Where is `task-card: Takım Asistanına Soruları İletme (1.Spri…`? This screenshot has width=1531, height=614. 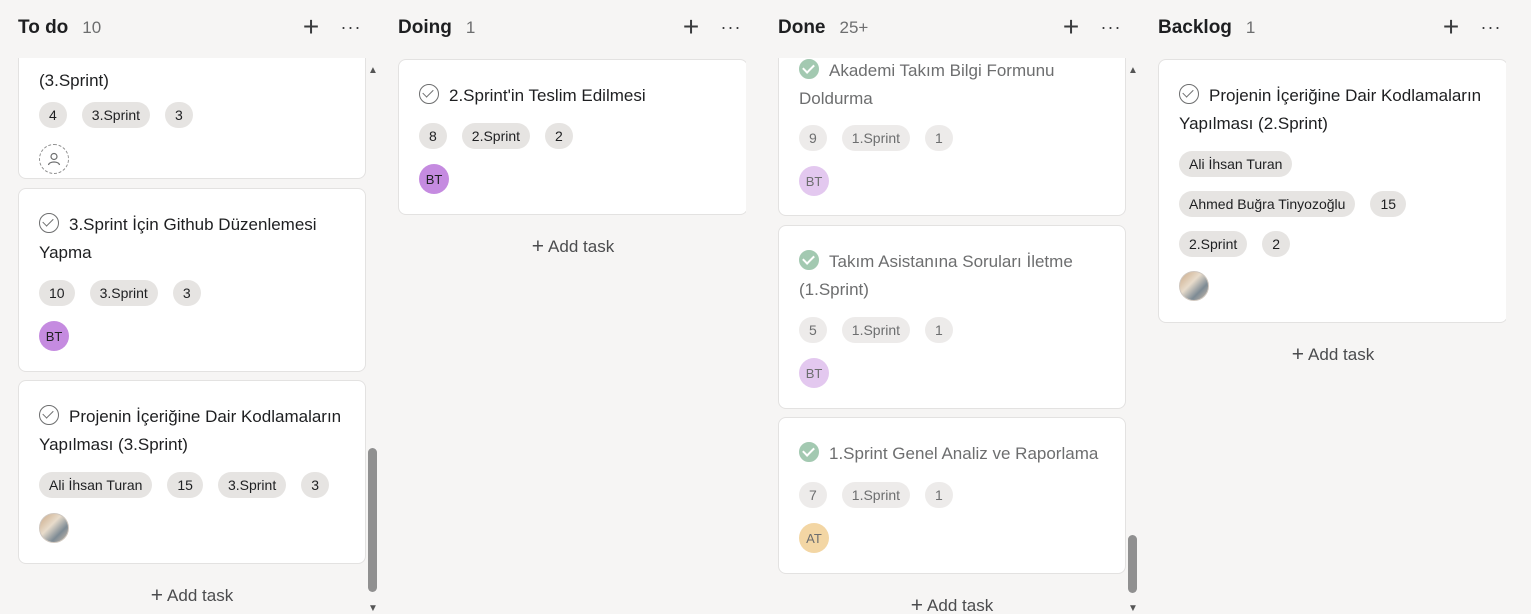 task-card: Takım Asistanına Soruları İletme (1.Spri… is located at coordinates (952, 317).